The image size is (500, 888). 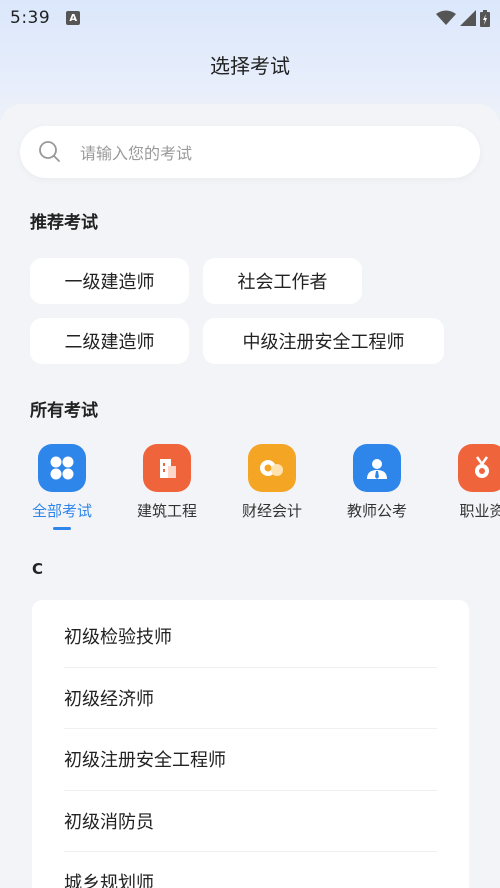 What do you see at coordinates (485, 18) in the screenshot?
I see `battery-icon` at bounding box center [485, 18].